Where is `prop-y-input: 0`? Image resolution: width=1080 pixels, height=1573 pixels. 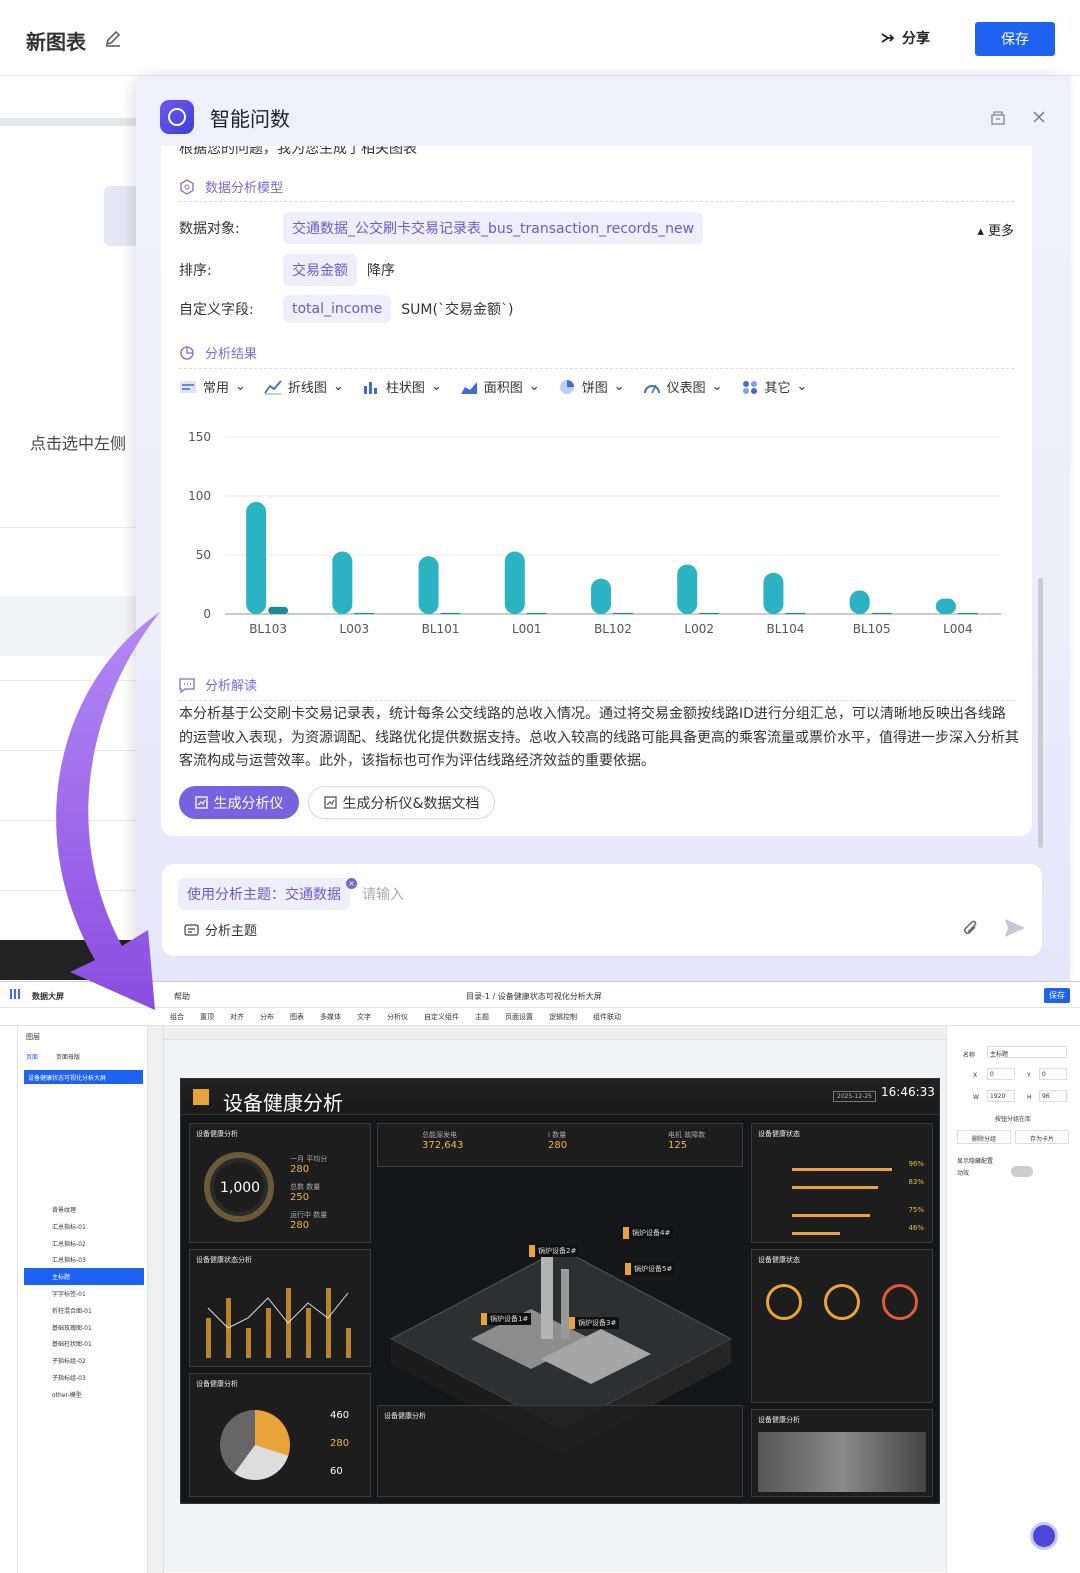 prop-y-input: 0 is located at coordinates (1053, 1074).